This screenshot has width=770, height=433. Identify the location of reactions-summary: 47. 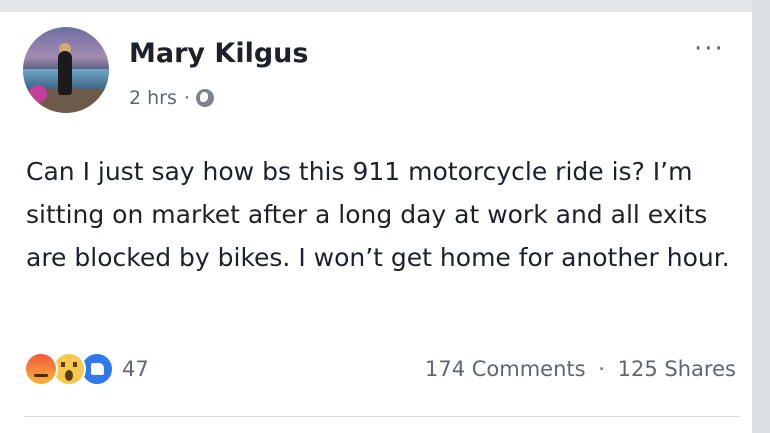
(86, 369).